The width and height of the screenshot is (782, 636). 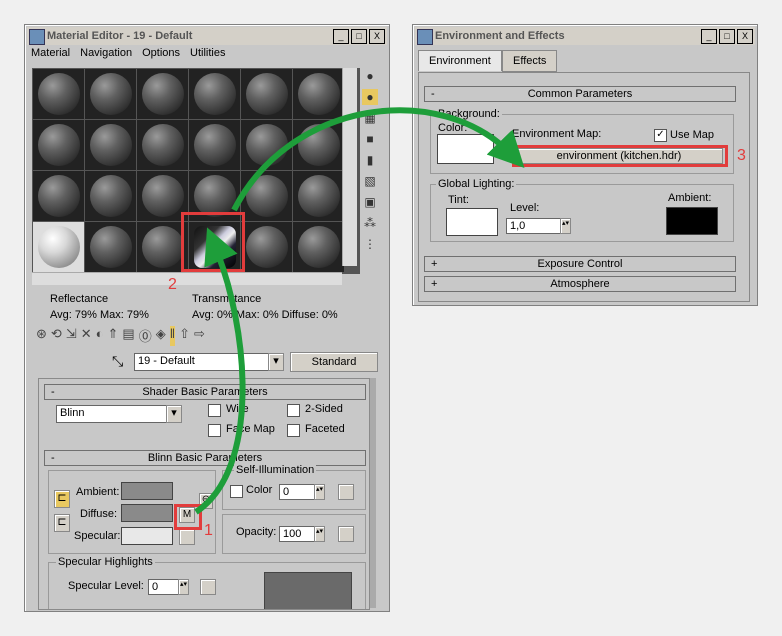 I want to click on environment-titlebar: Environment and Effects _ □ X, so click(x=585, y=36).